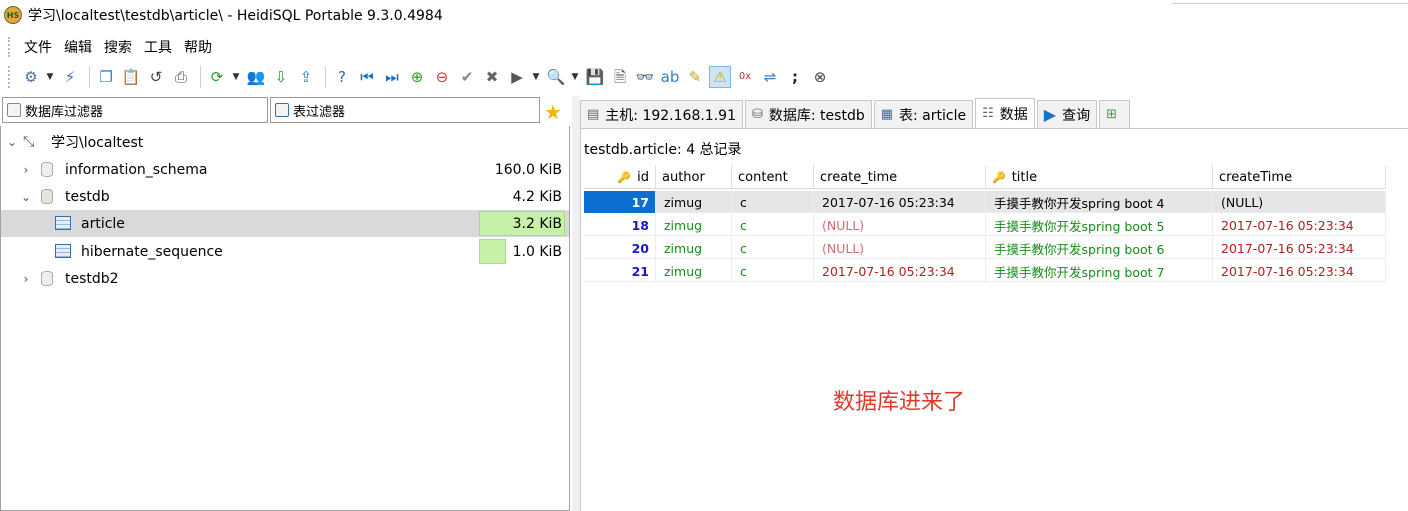 This screenshot has width=1408, height=511. Describe the element at coordinates (553, 112) in the screenshot. I see `favorites-star-icon: ★` at that location.